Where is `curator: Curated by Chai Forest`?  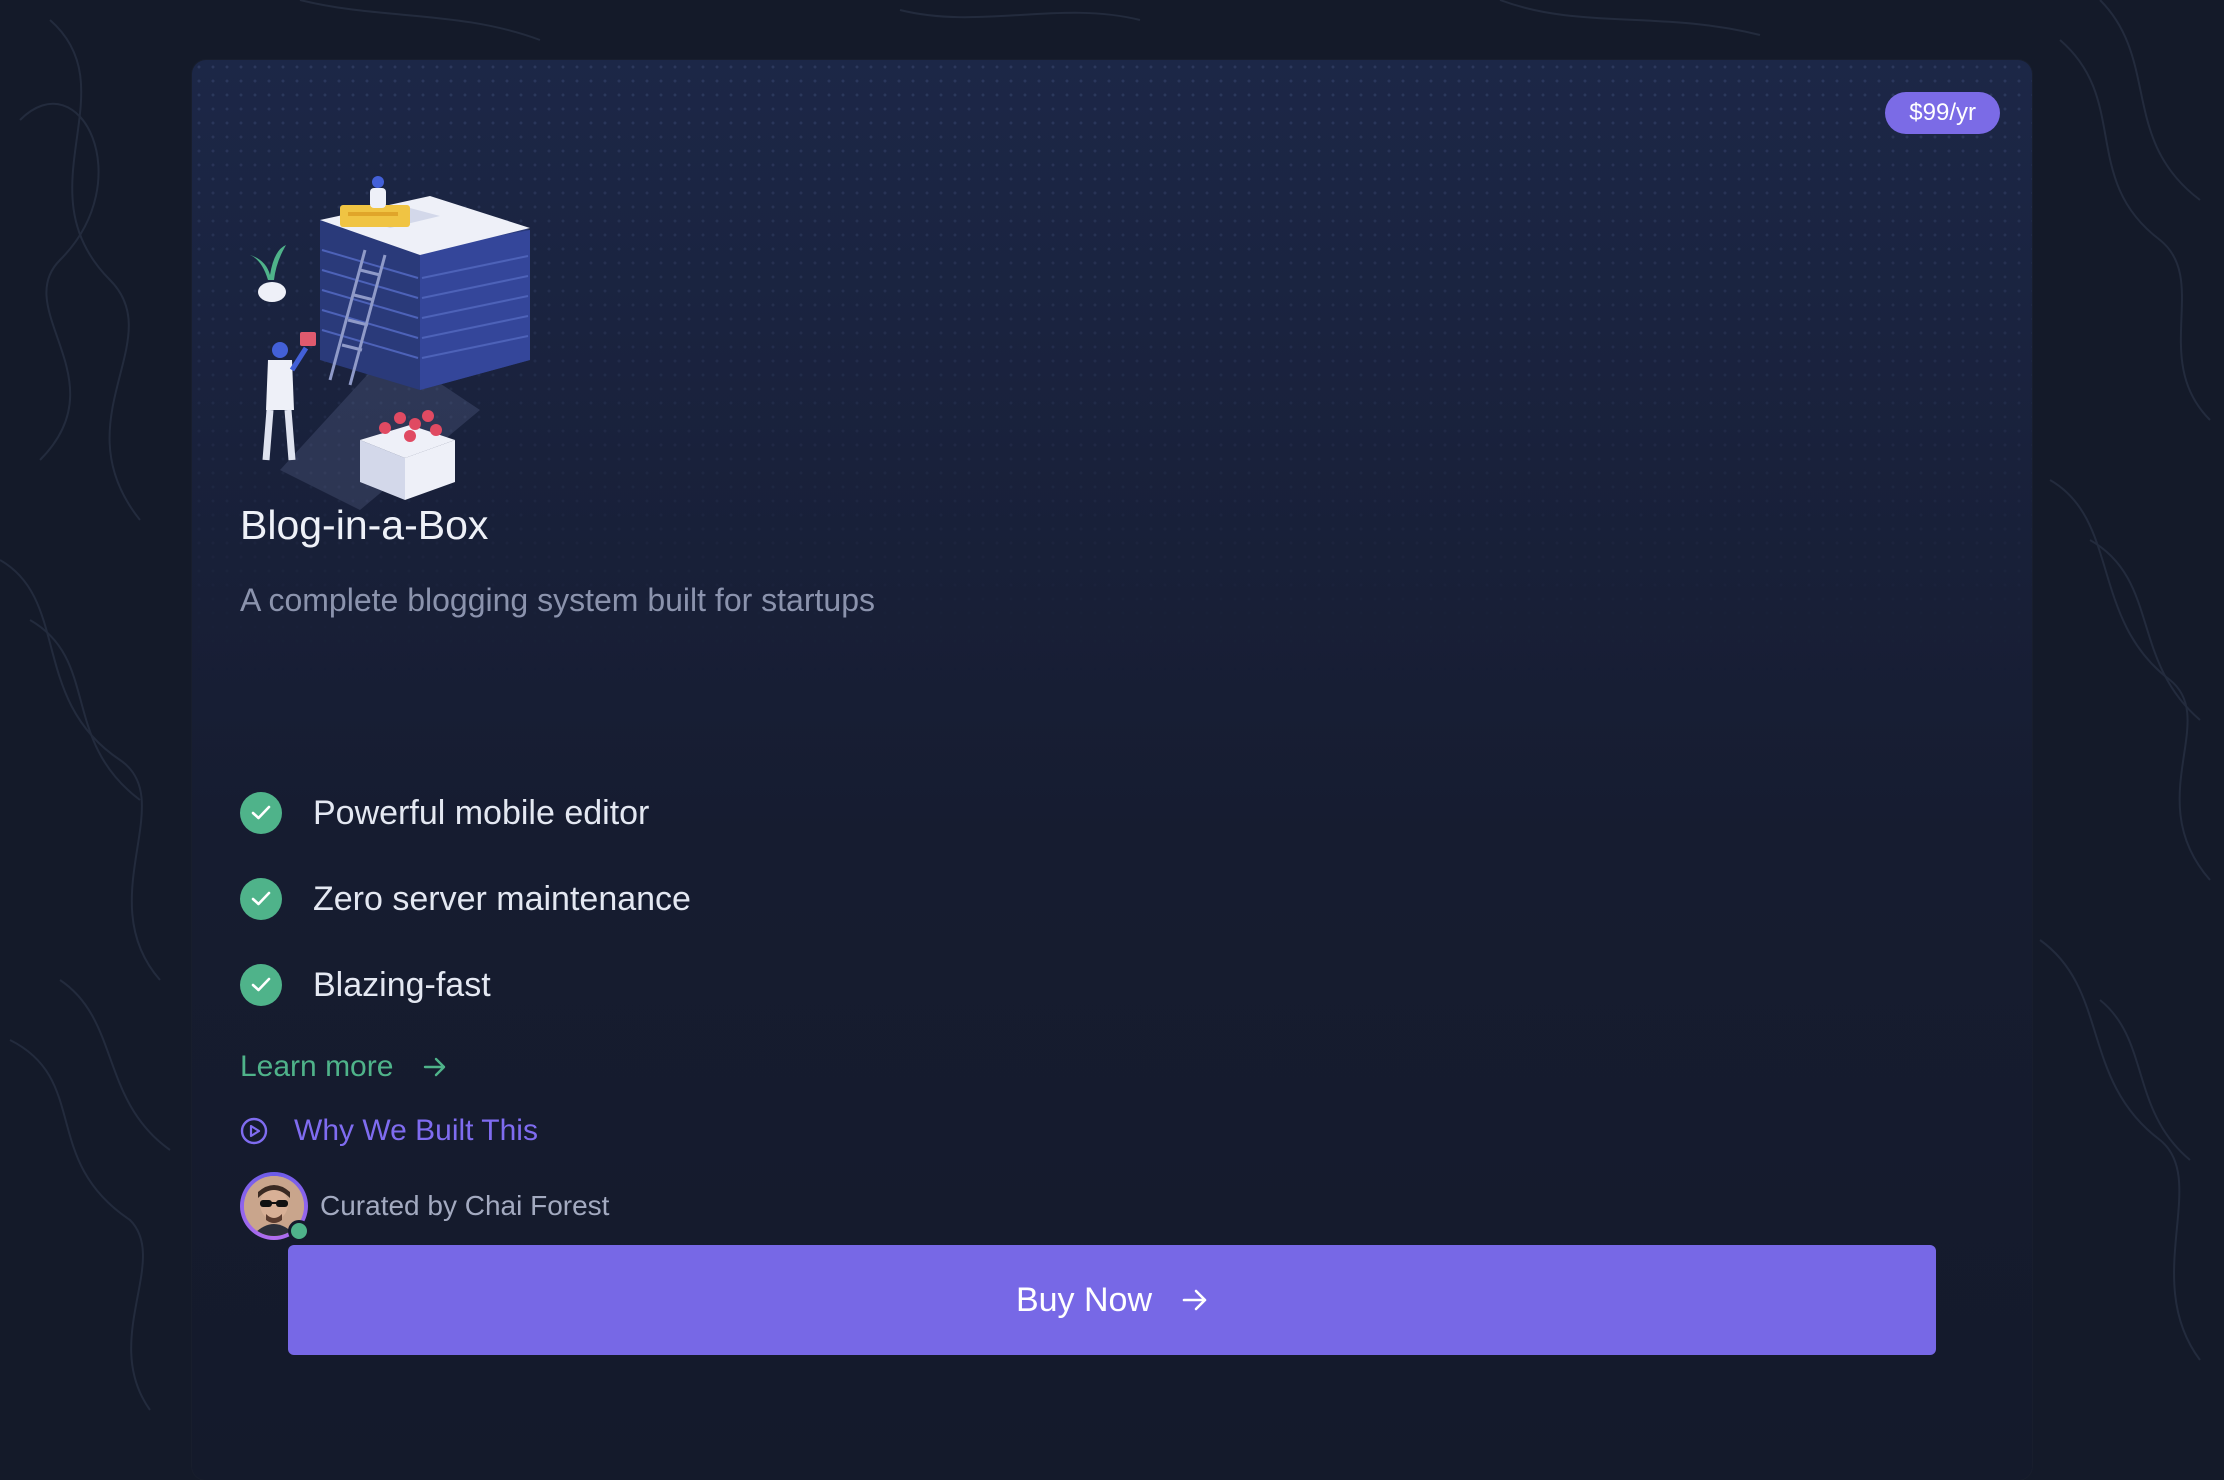 curator: Curated by Chai Forest is located at coordinates (425, 1207).